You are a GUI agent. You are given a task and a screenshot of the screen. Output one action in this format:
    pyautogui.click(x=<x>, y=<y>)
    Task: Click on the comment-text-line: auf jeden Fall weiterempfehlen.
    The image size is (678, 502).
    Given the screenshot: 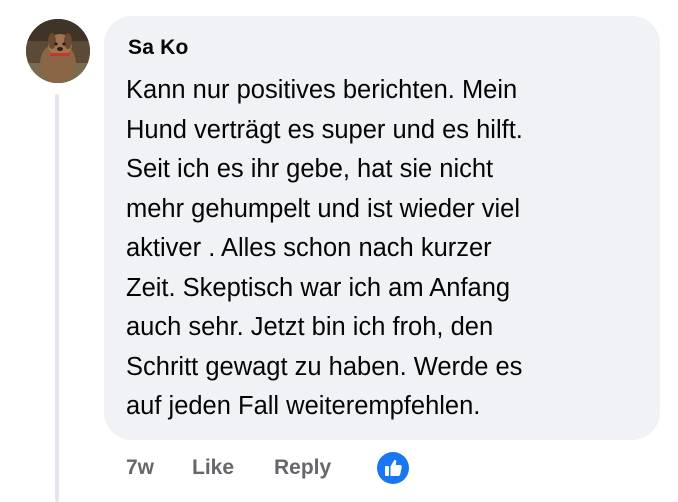 What is the action you would take?
    pyautogui.click(x=303, y=406)
    